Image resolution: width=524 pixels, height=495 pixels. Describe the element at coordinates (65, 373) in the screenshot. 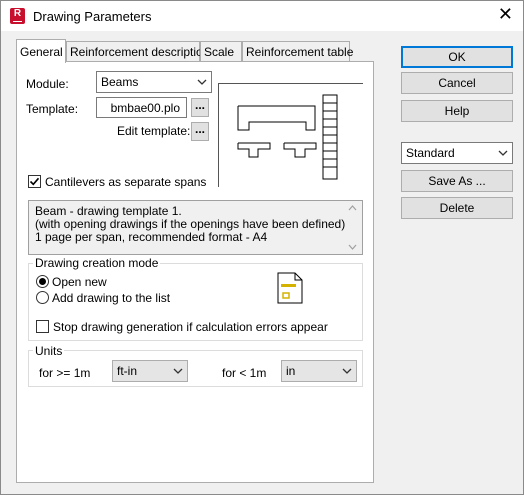

I see `units-ge1m-label: for >= 1m` at that location.